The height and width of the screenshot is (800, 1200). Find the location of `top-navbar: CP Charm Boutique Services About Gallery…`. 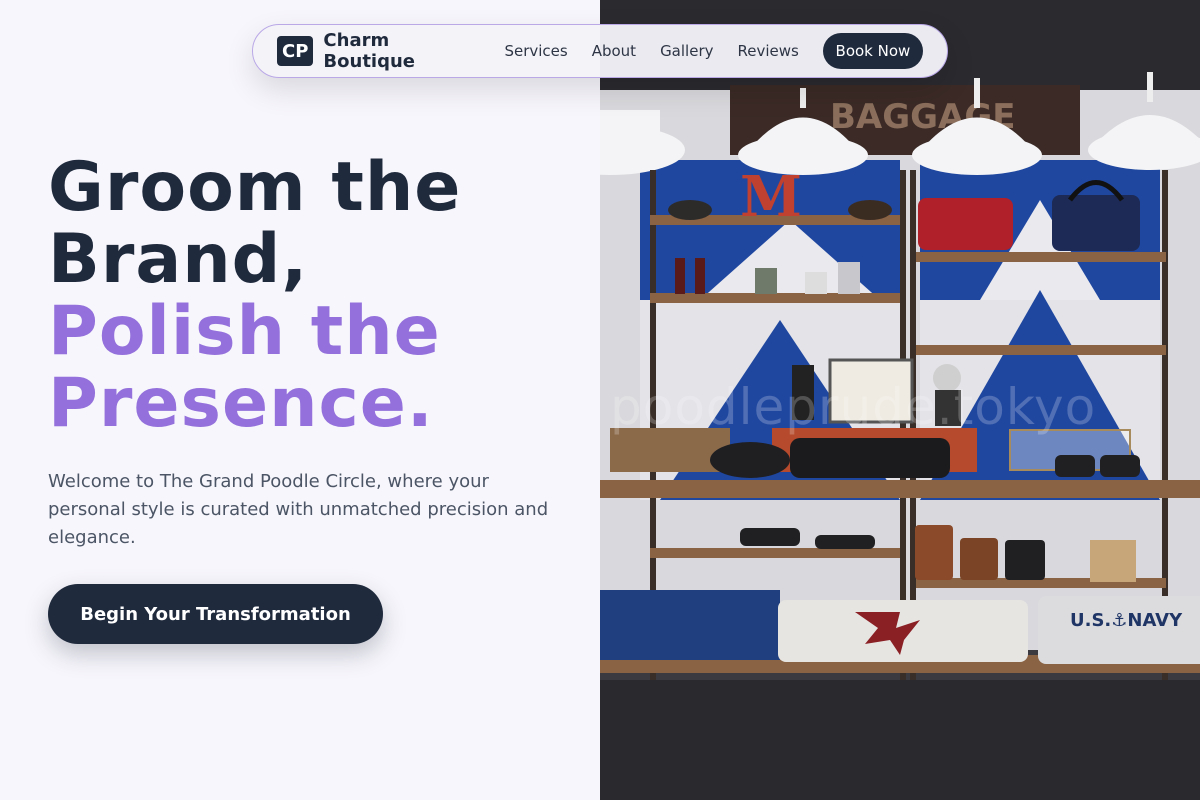

top-navbar: CP Charm Boutique Services About Gallery… is located at coordinates (600, 51).